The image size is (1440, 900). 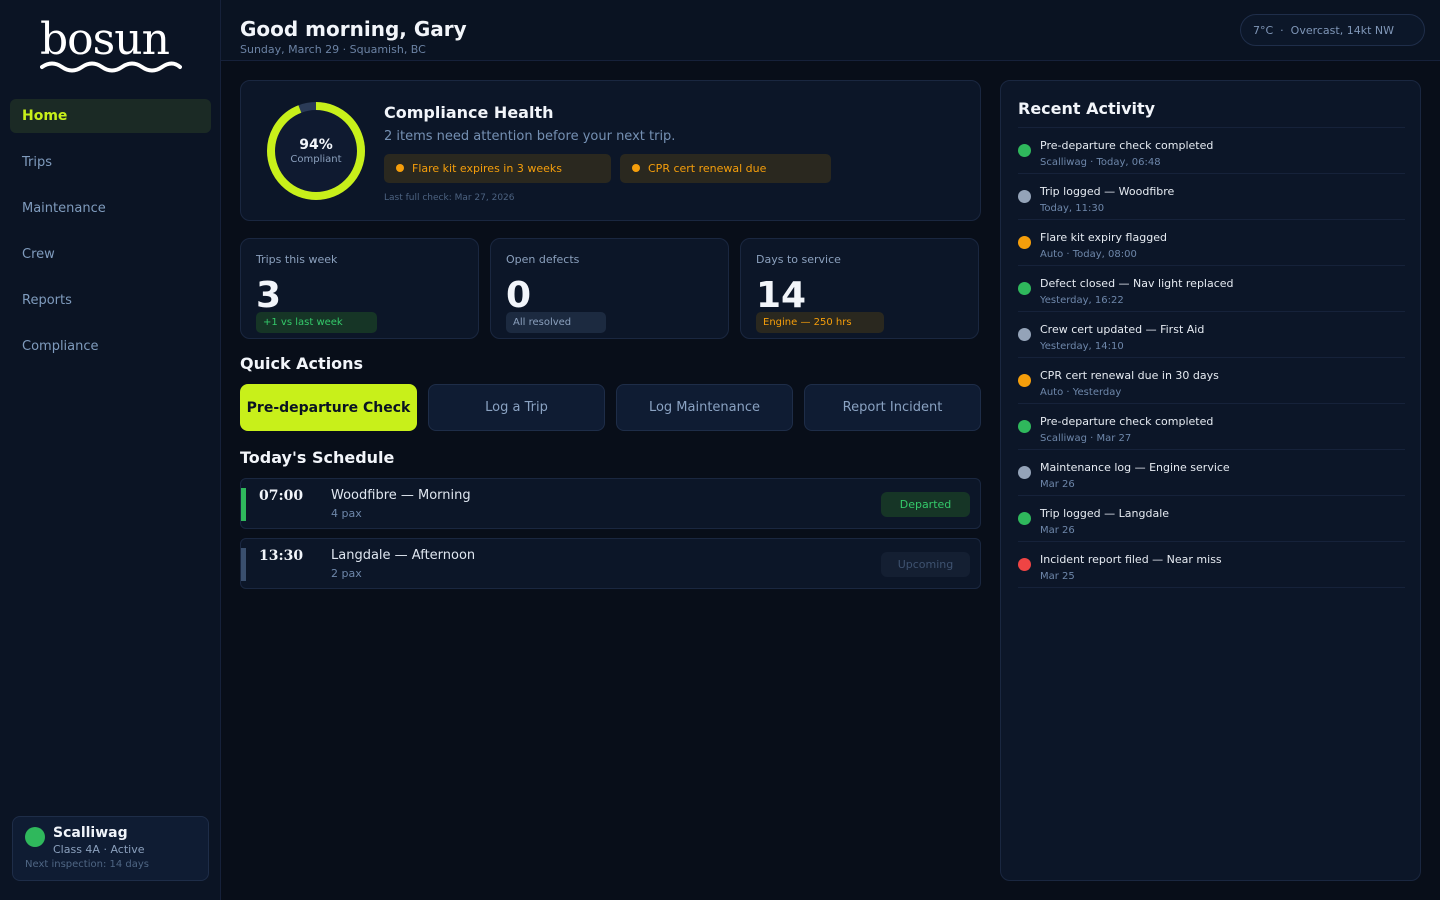 I want to click on alert-text: Flare kit expires in 3 weeks, so click(x=487, y=168).